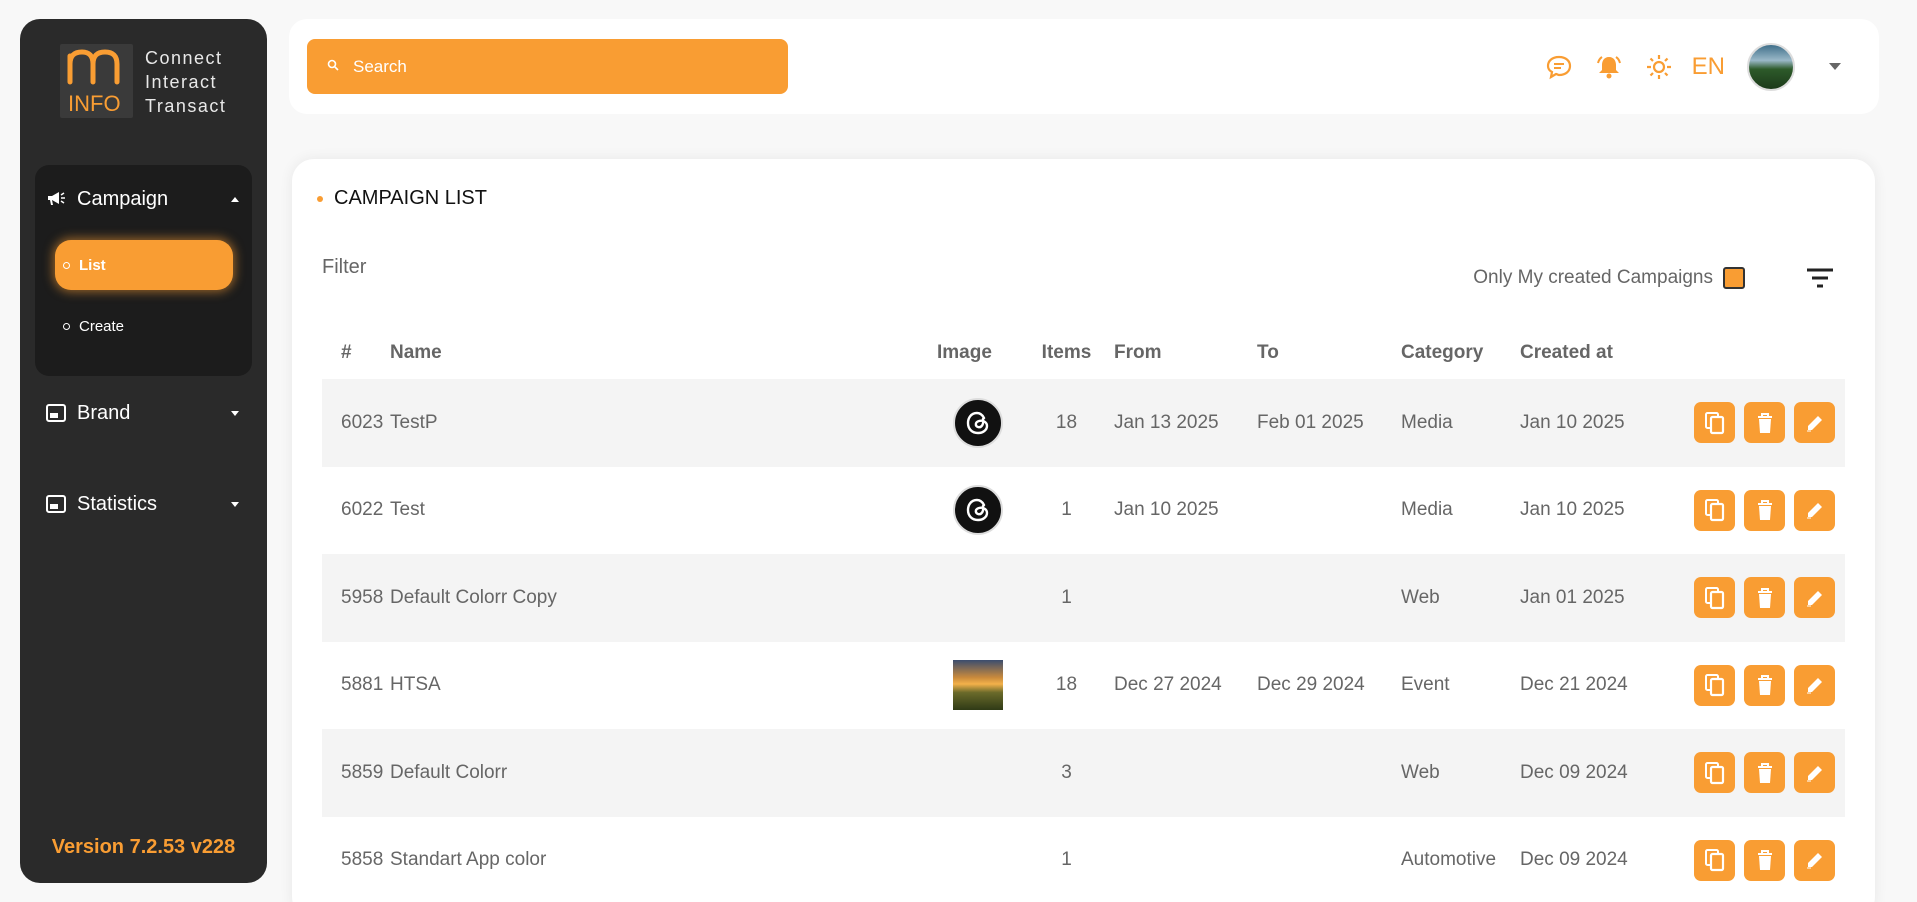 The width and height of the screenshot is (1917, 902). I want to click on cell-to, so click(1329, 773).